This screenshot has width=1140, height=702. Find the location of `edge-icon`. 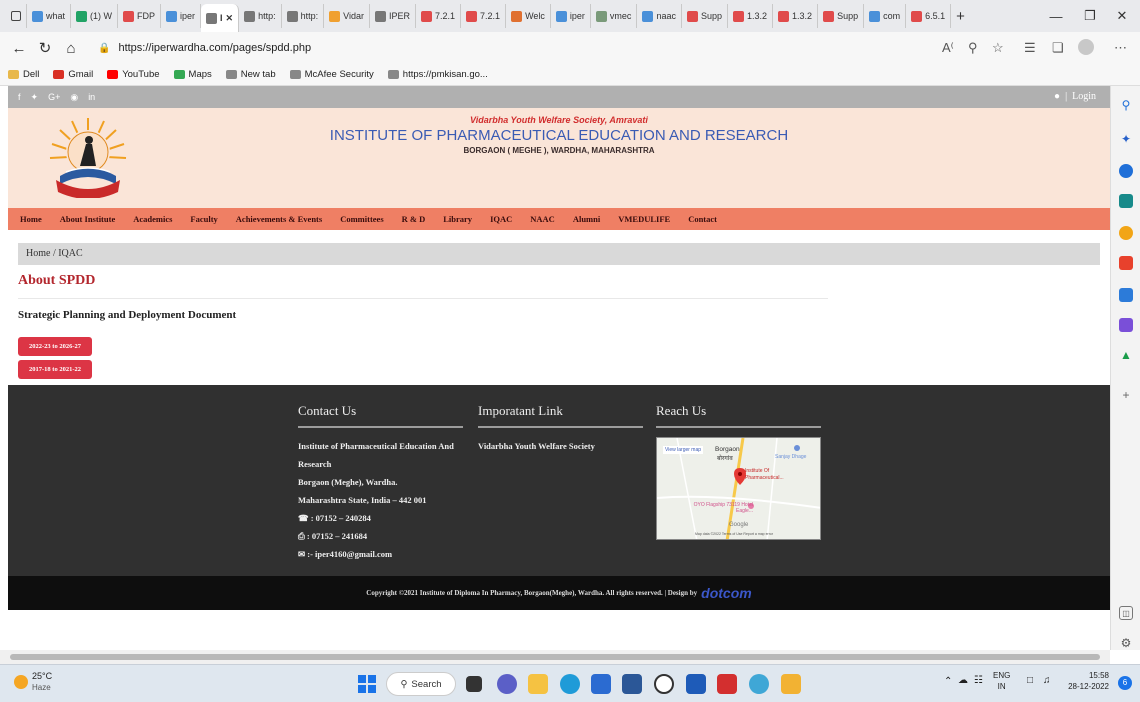

edge-icon is located at coordinates (570, 684).